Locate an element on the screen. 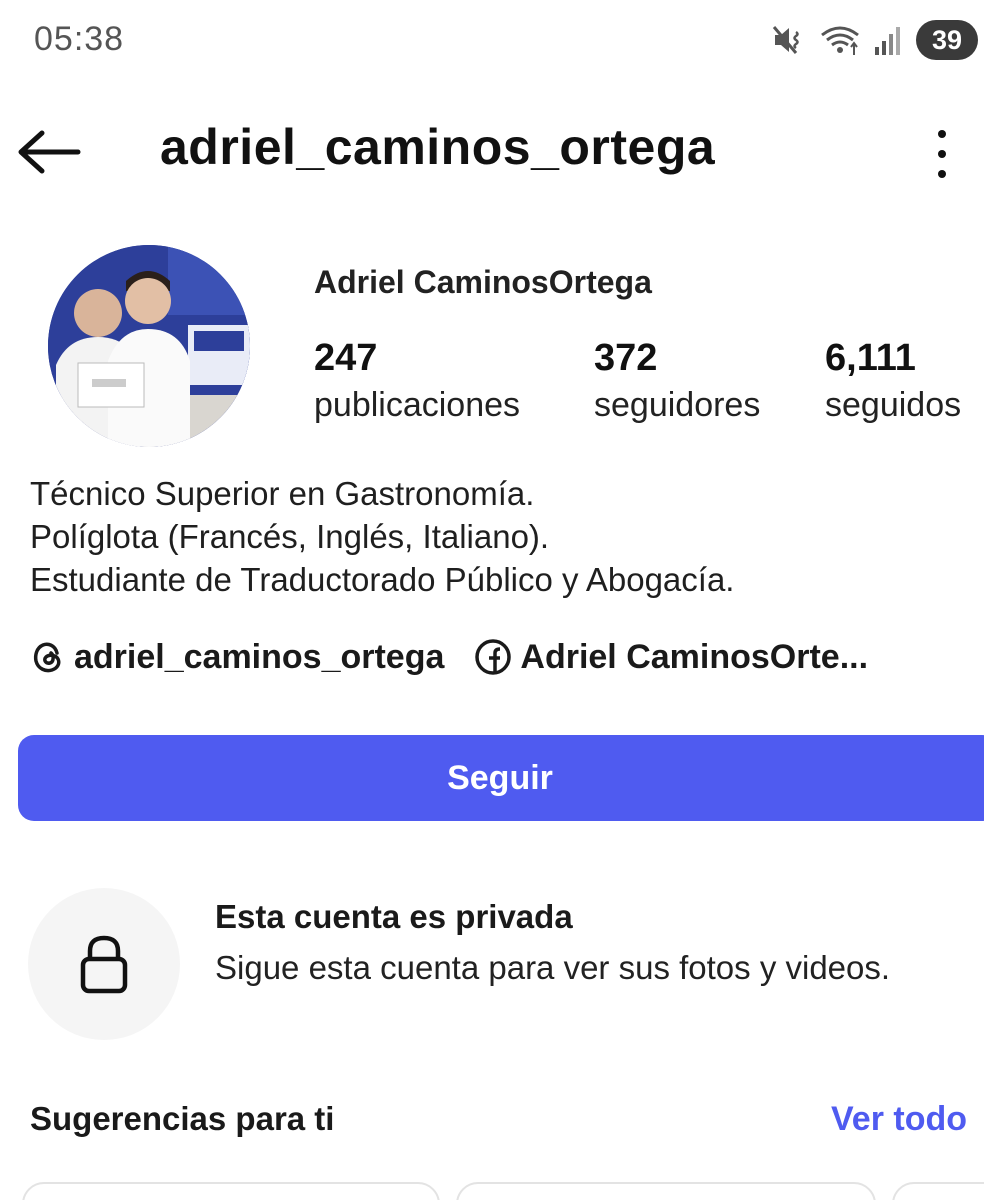 The width and height of the screenshot is (984, 1200). stat-value: 247 is located at coordinates (346, 358).